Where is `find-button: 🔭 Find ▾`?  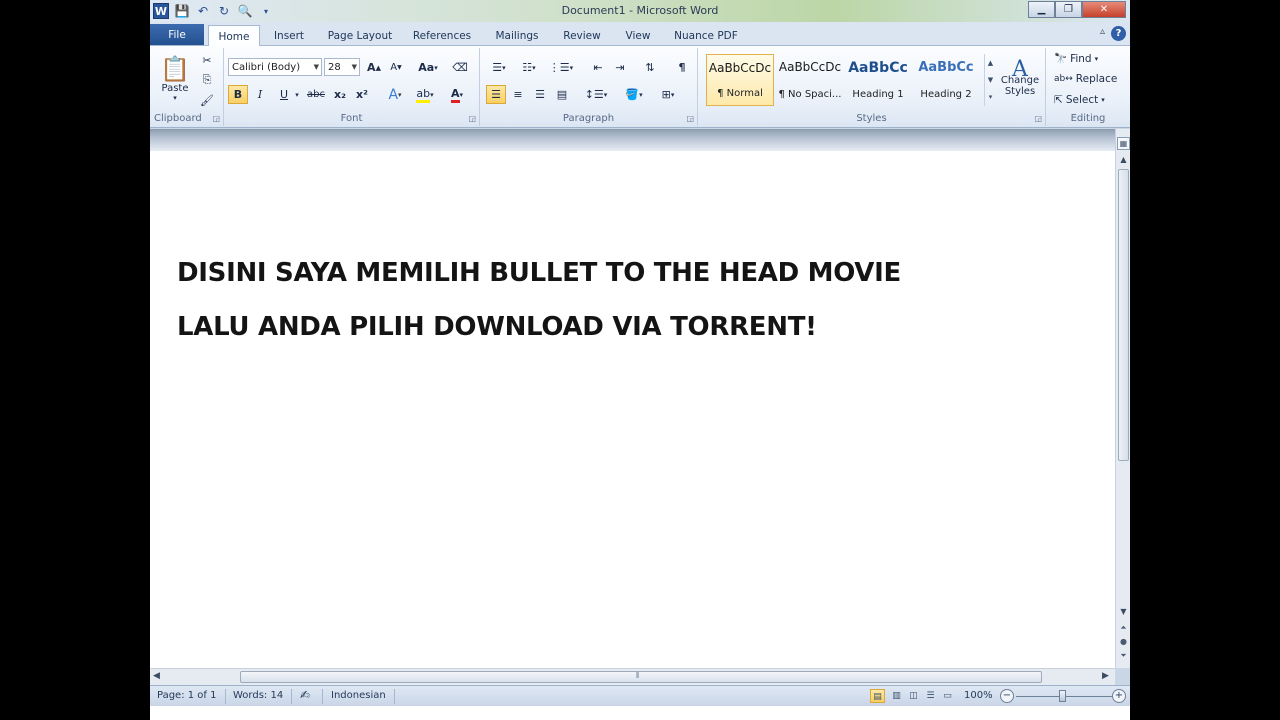 find-button: 🔭 Find ▾ is located at coordinates (1076, 59).